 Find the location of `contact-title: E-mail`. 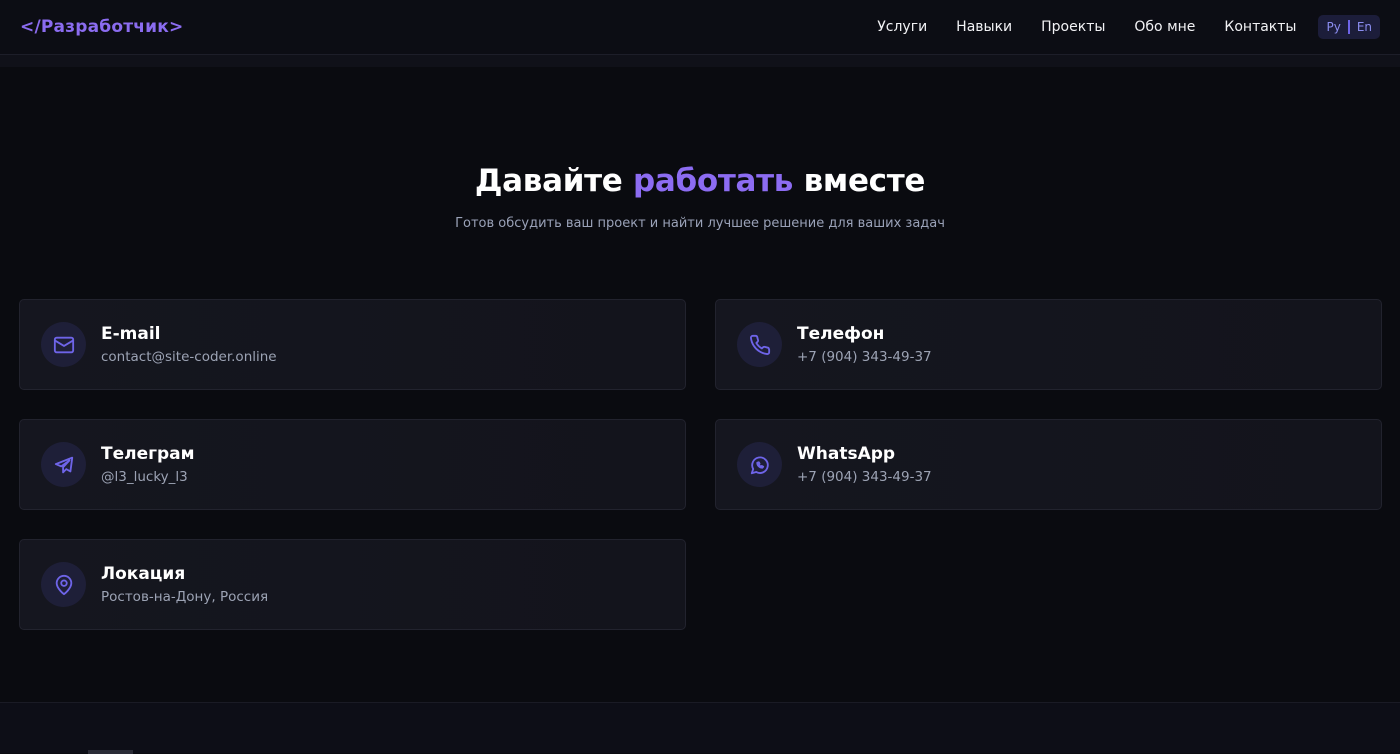

contact-title: E-mail is located at coordinates (131, 334).